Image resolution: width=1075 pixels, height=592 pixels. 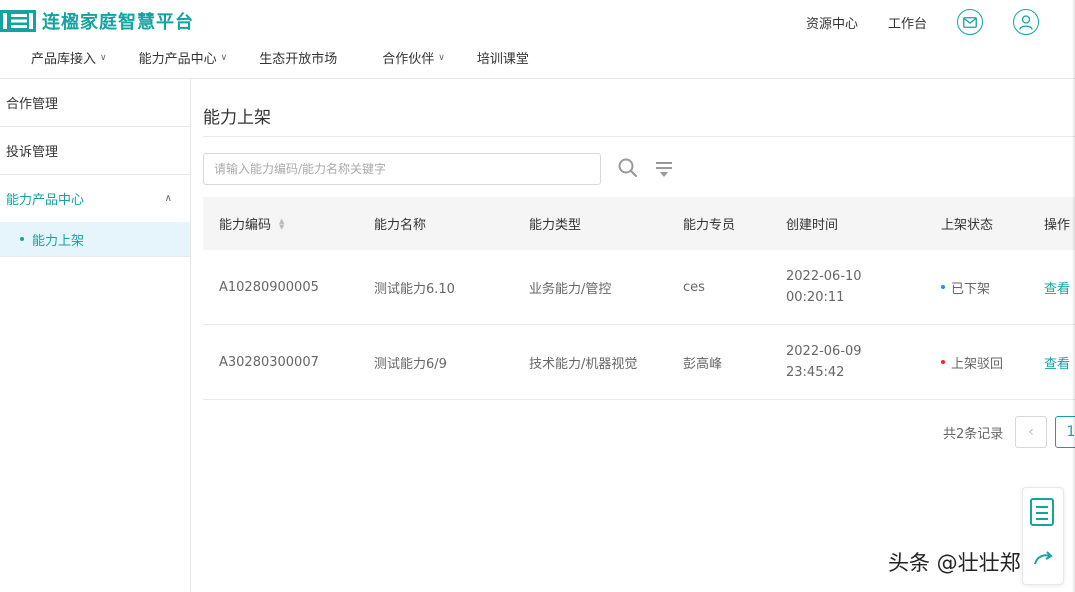 What do you see at coordinates (628, 168) in the screenshot?
I see `search-icon` at bounding box center [628, 168].